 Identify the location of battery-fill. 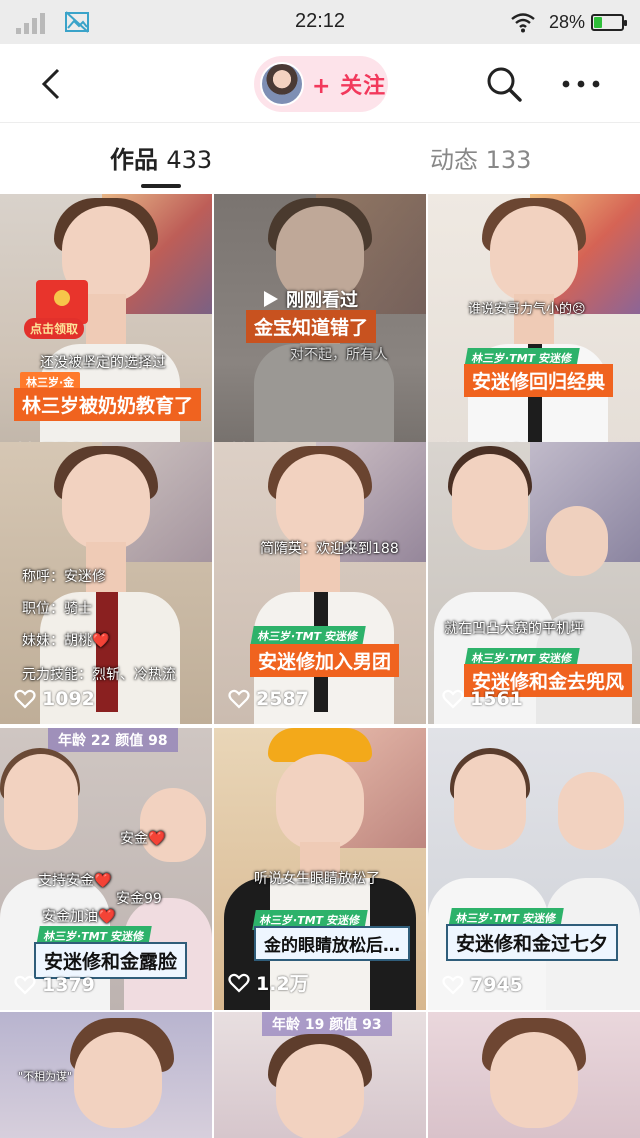
(598, 22).